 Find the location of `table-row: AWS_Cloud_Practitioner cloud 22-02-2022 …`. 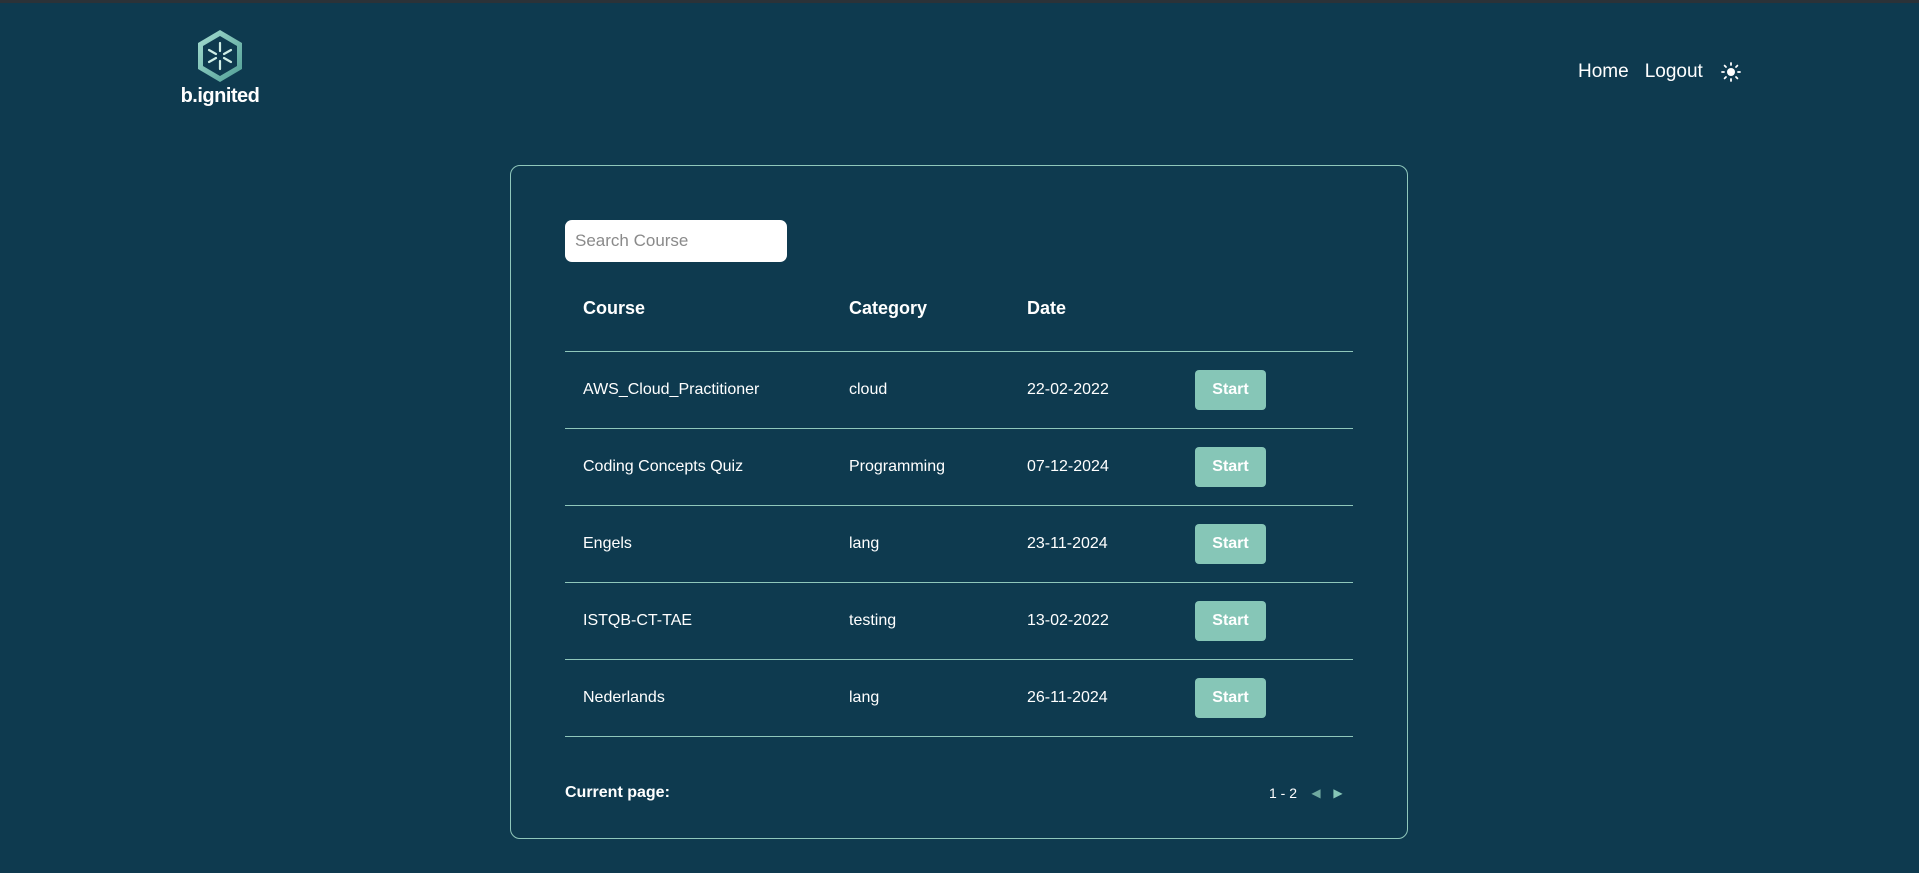

table-row: AWS_Cloud_Practitioner cloud 22-02-2022 … is located at coordinates (959, 390).